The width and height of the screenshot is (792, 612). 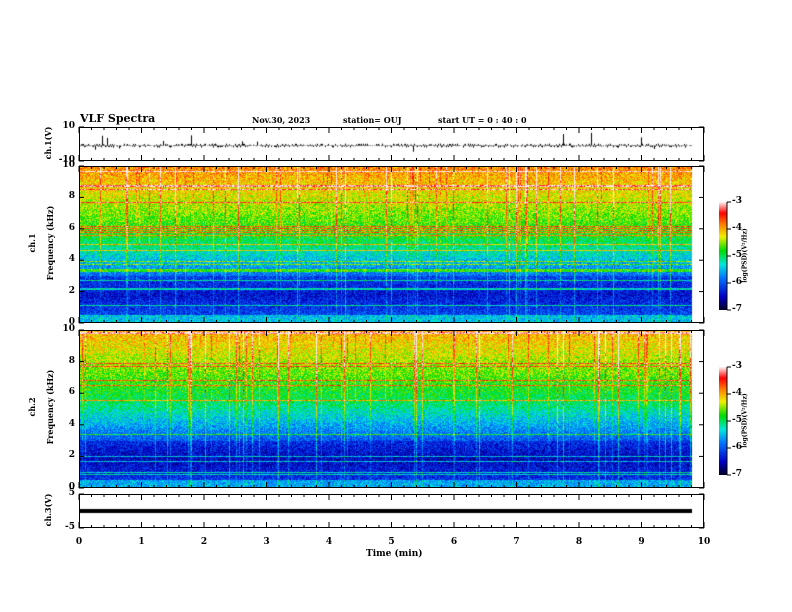 What do you see at coordinates (745, 420) in the screenshot?
I see `ch2-colorbar-label: log(PSD)(V²/Hz)` at bounding box center [745, 420].